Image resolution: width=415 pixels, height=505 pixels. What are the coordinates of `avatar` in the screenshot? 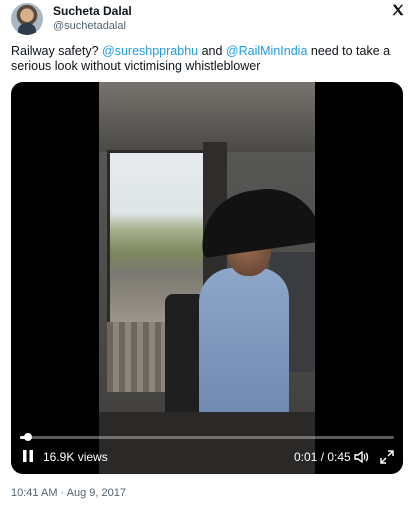 It's located at (27, 19).